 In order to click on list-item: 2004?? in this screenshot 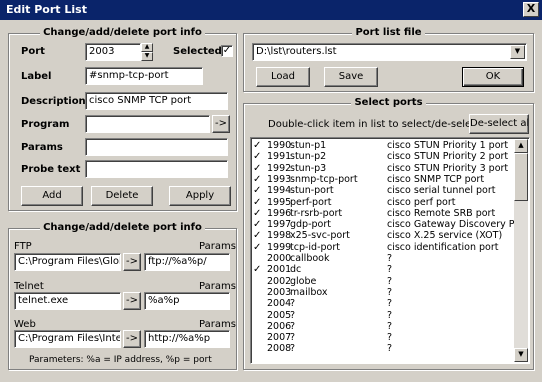, I will do `click(384, 304)`.